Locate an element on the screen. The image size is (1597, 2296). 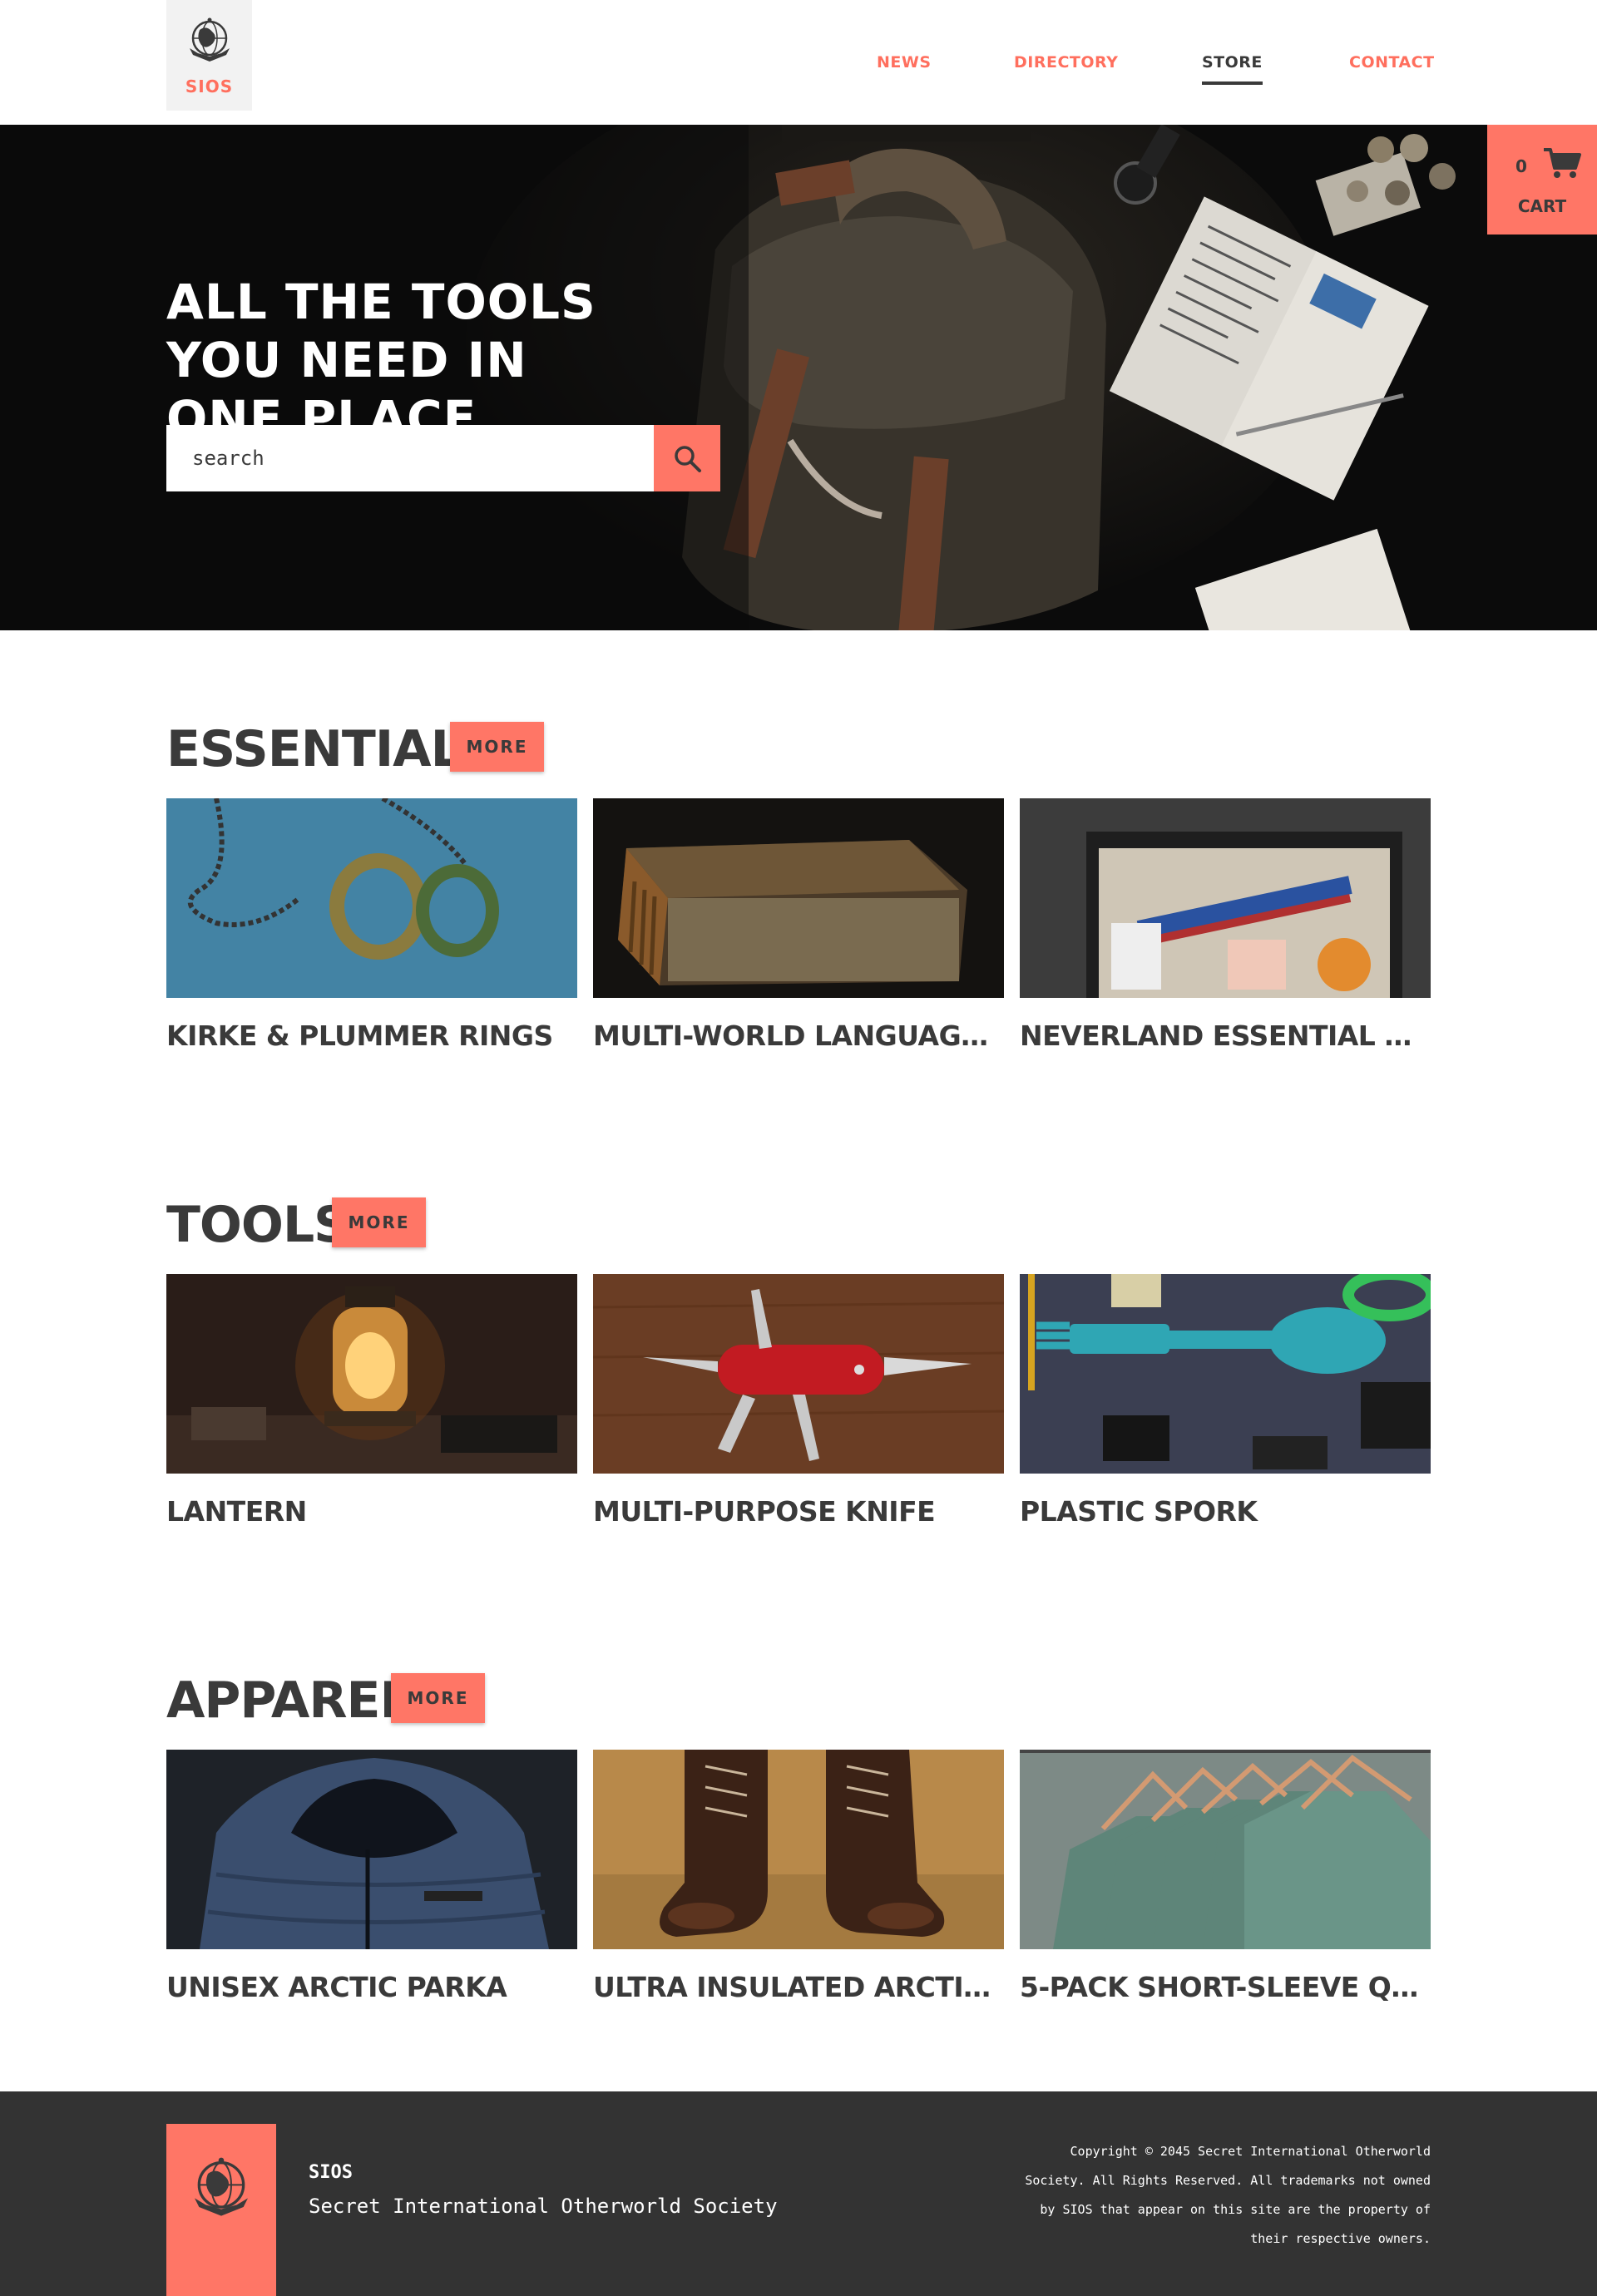
bundle-tin-image is located at coordinates (1225, 898).